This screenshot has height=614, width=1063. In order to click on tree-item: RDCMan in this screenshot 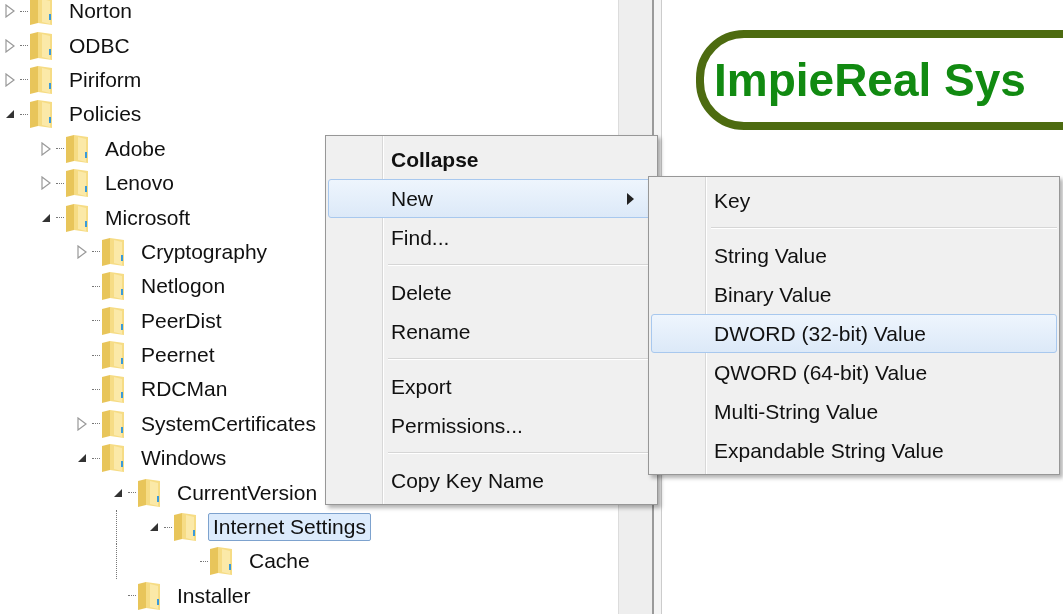, I will do `click(184, 389)`.